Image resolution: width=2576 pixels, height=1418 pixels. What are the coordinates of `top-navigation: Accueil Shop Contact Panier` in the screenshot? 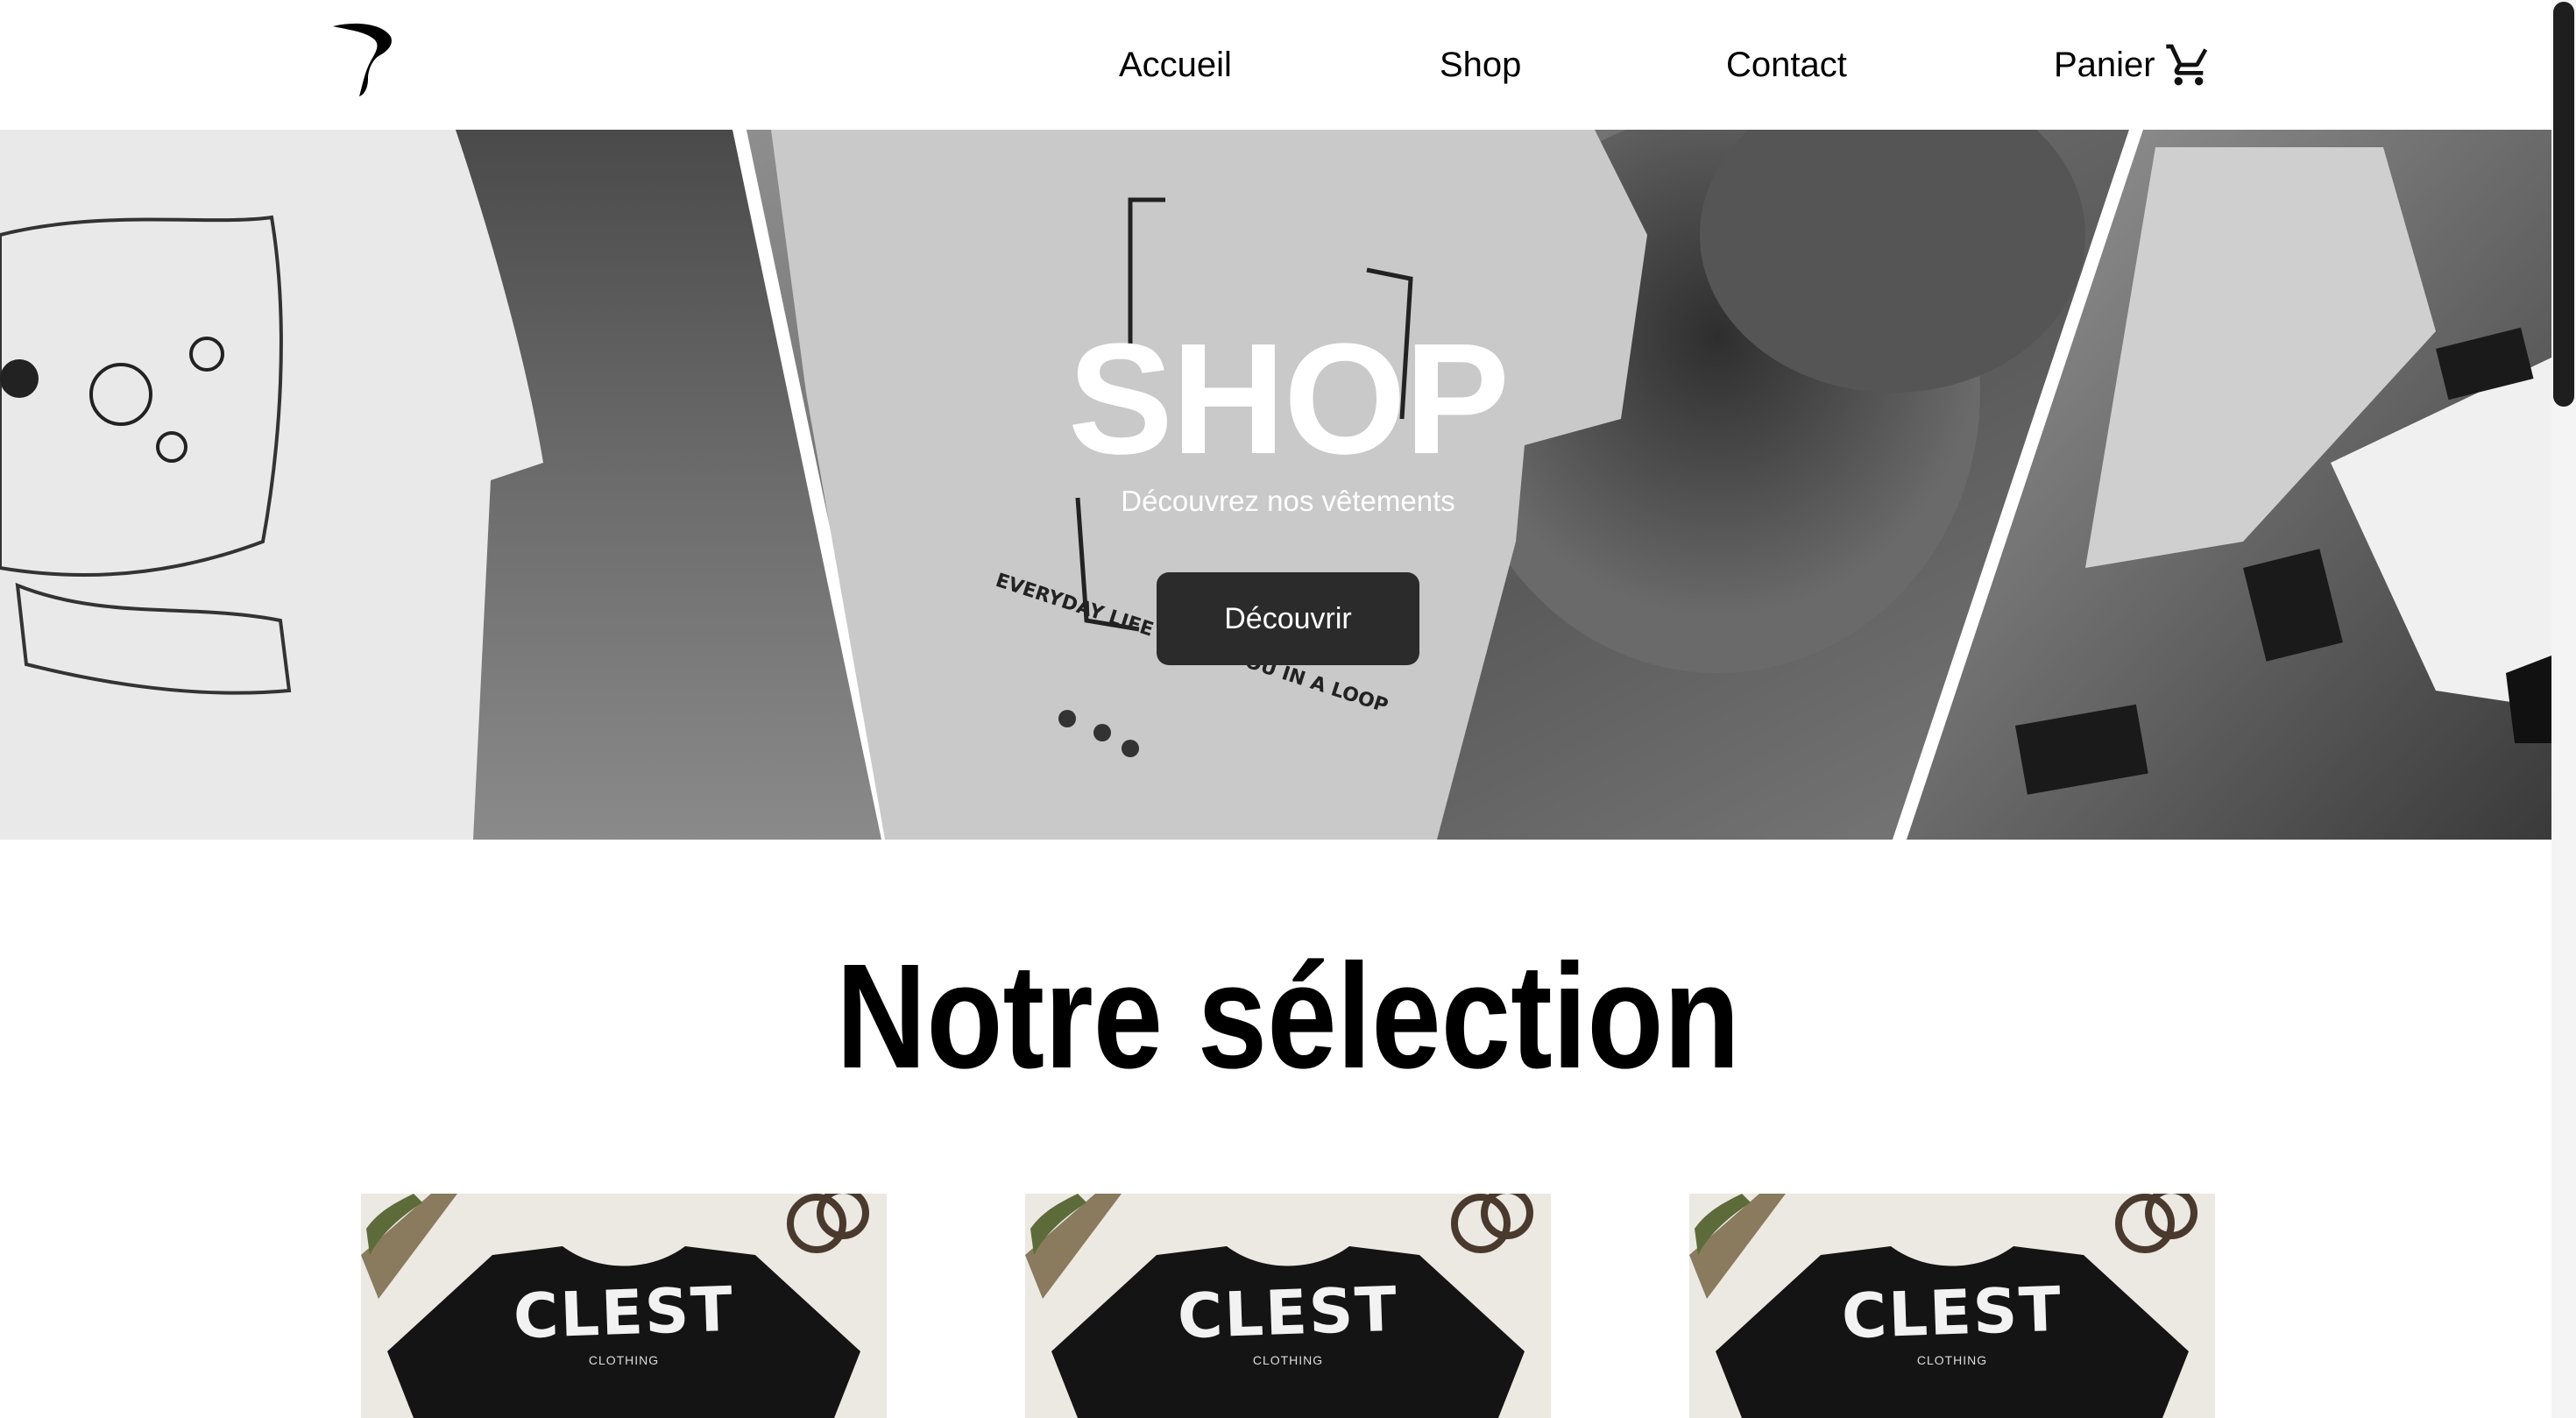 It's located at (1275, 65).